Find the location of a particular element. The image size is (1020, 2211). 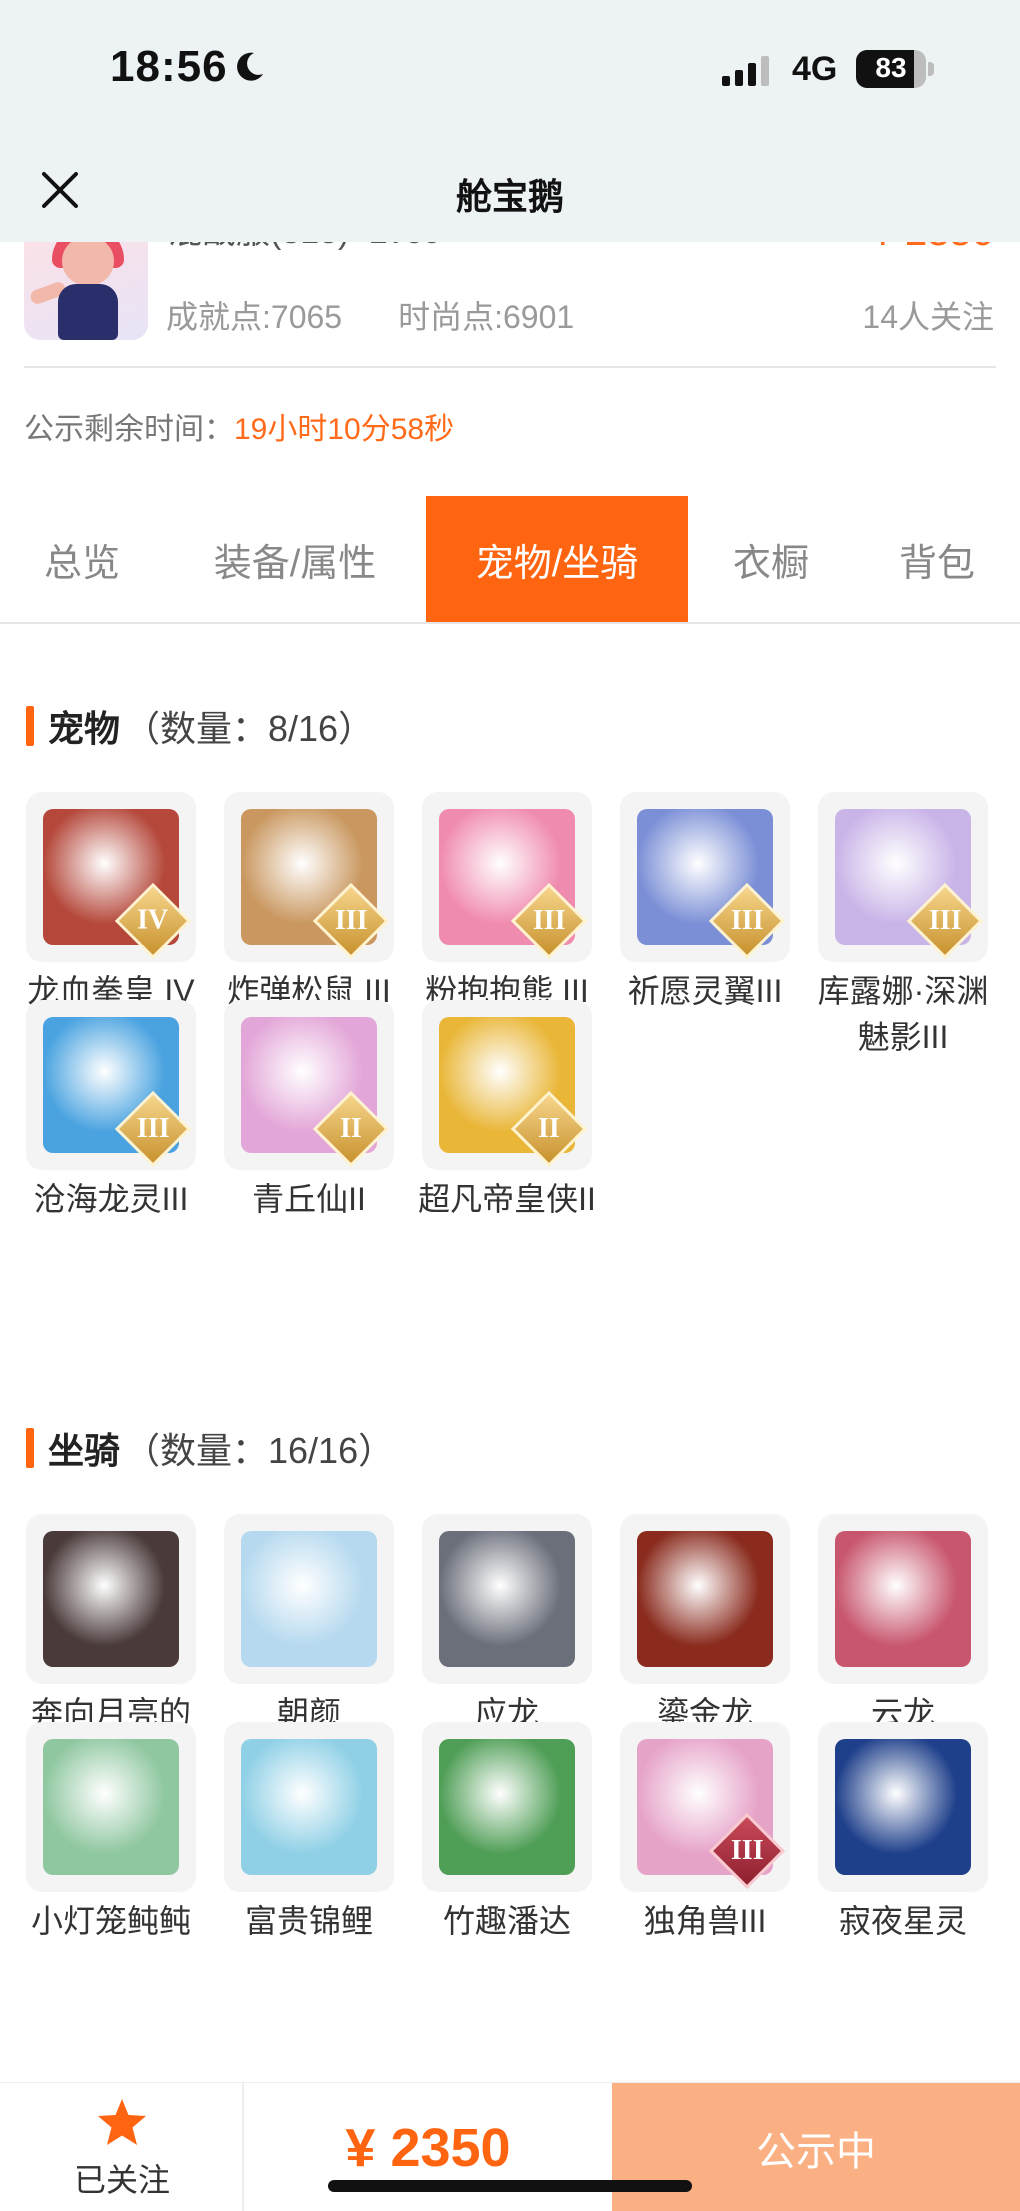

mounts-section-title: 坐骑 （数量：16/16） is located at coordinates (210, 1448).